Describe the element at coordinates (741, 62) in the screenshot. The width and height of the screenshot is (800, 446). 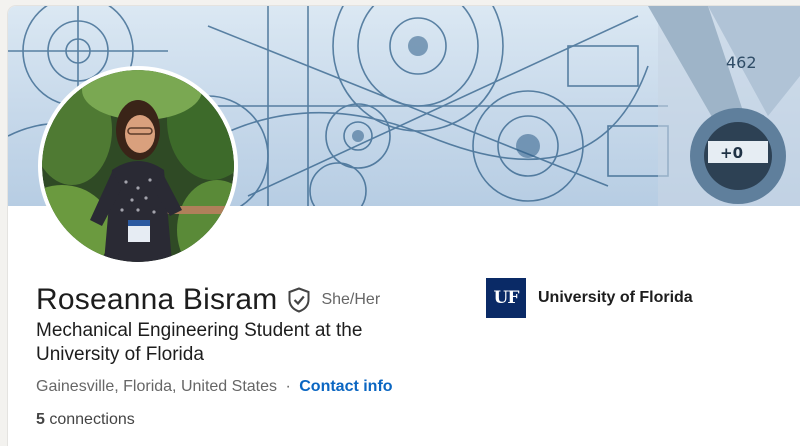
I see `banner-measure-label: 462` at that location.